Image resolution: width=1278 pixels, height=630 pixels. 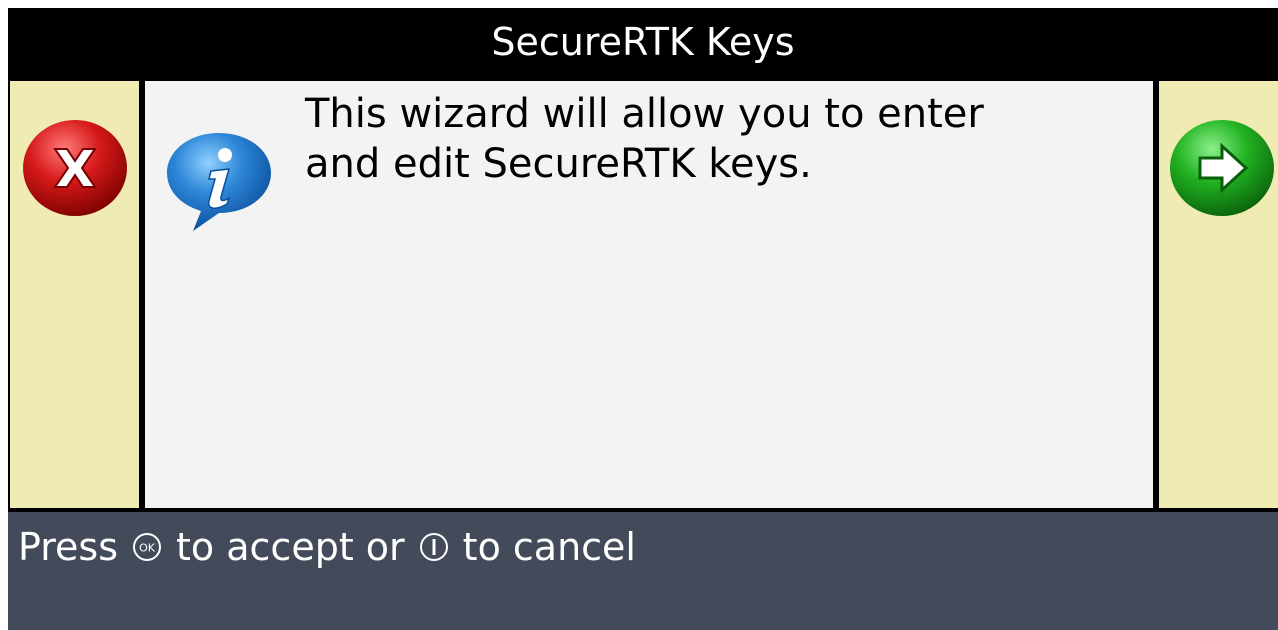 I want to click on ok-key-icon: OK, so click(x=147, y=547).